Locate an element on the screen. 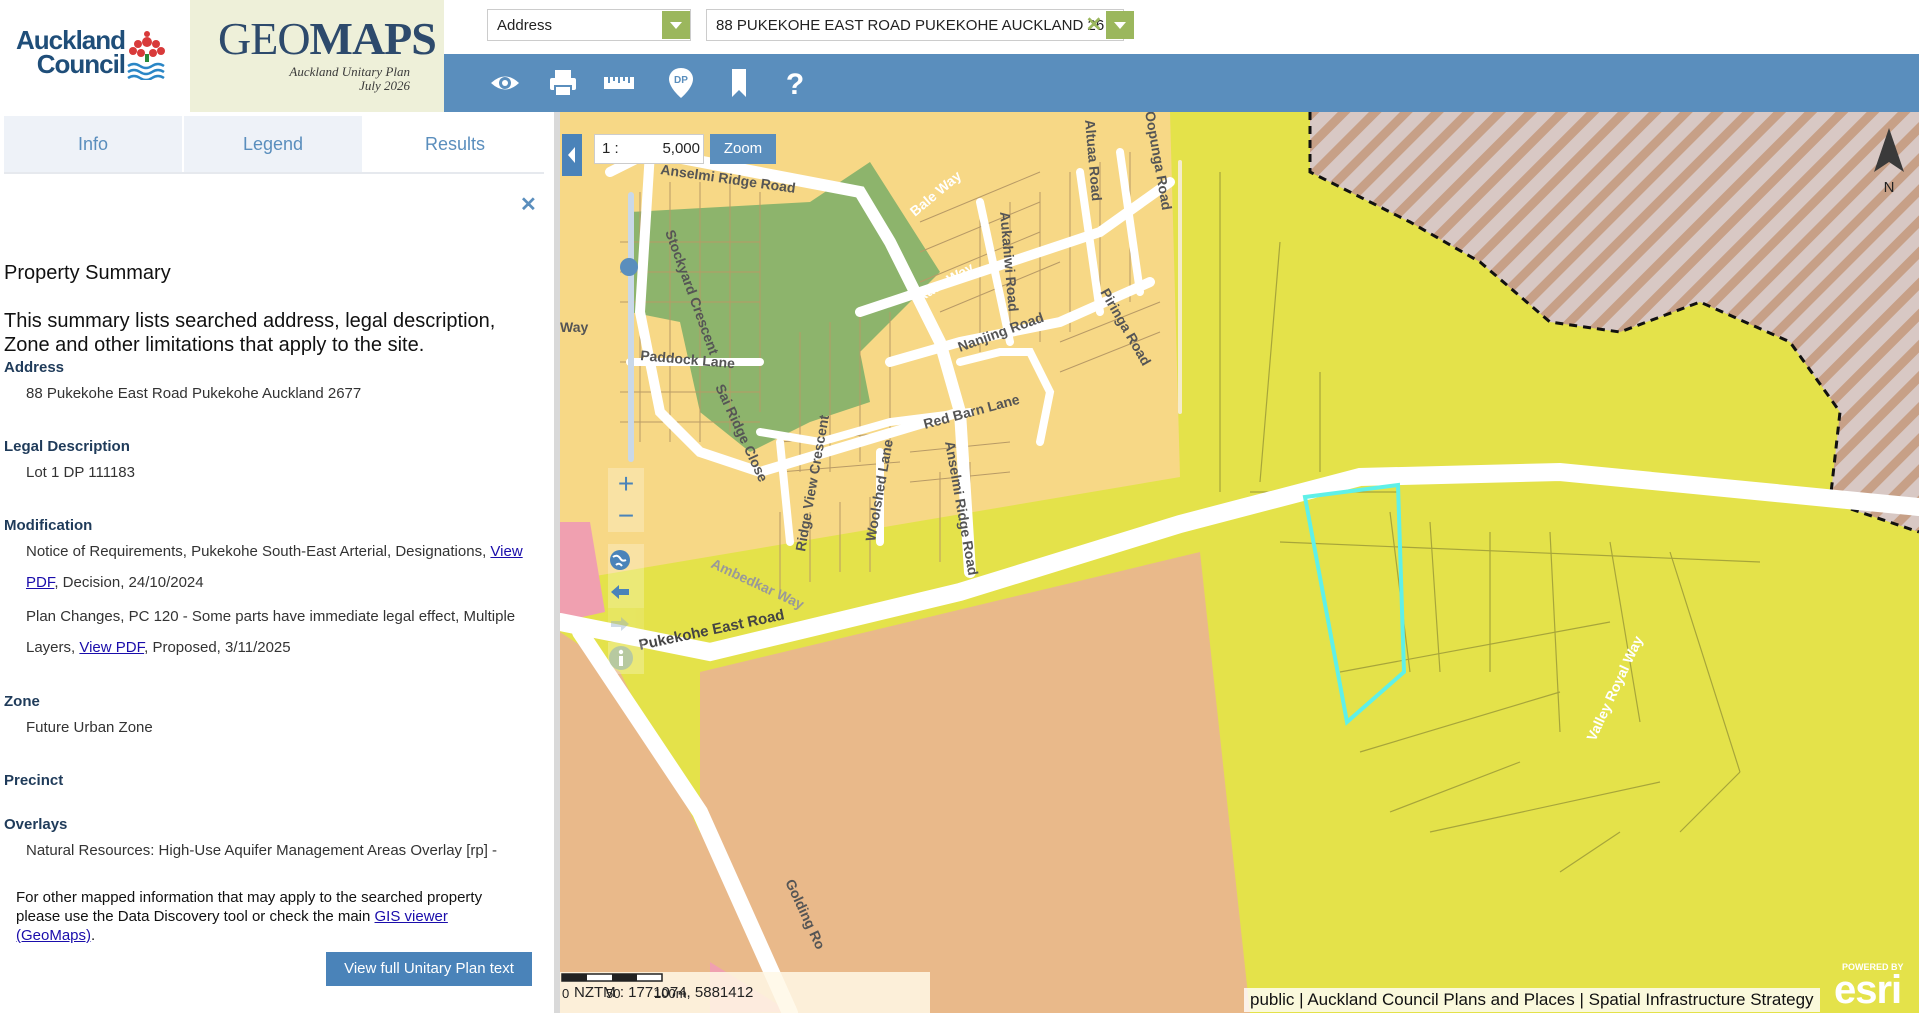  legal-description-value: Lot 1 DP 111183 is located at coordinates (80, 472).